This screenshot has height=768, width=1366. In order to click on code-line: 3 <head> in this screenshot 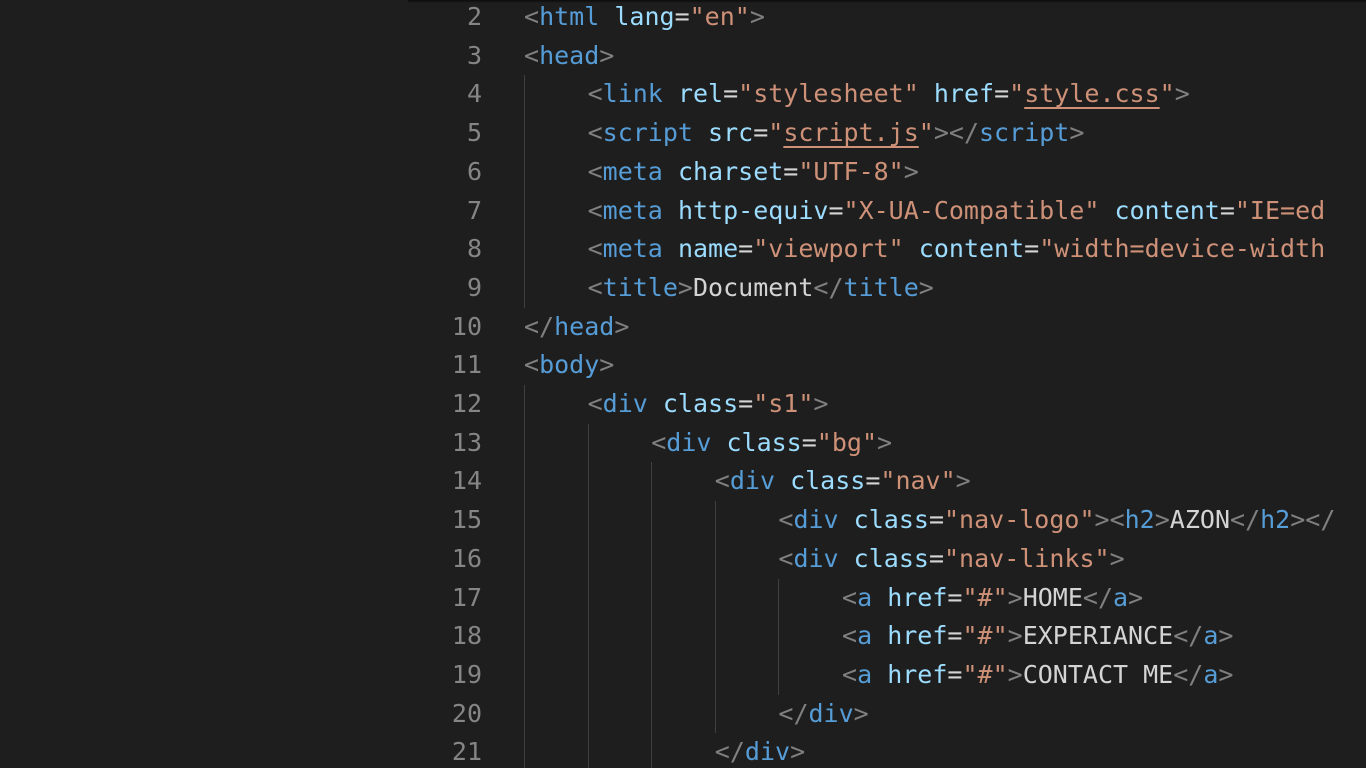, I will do `click(887, 56)`.